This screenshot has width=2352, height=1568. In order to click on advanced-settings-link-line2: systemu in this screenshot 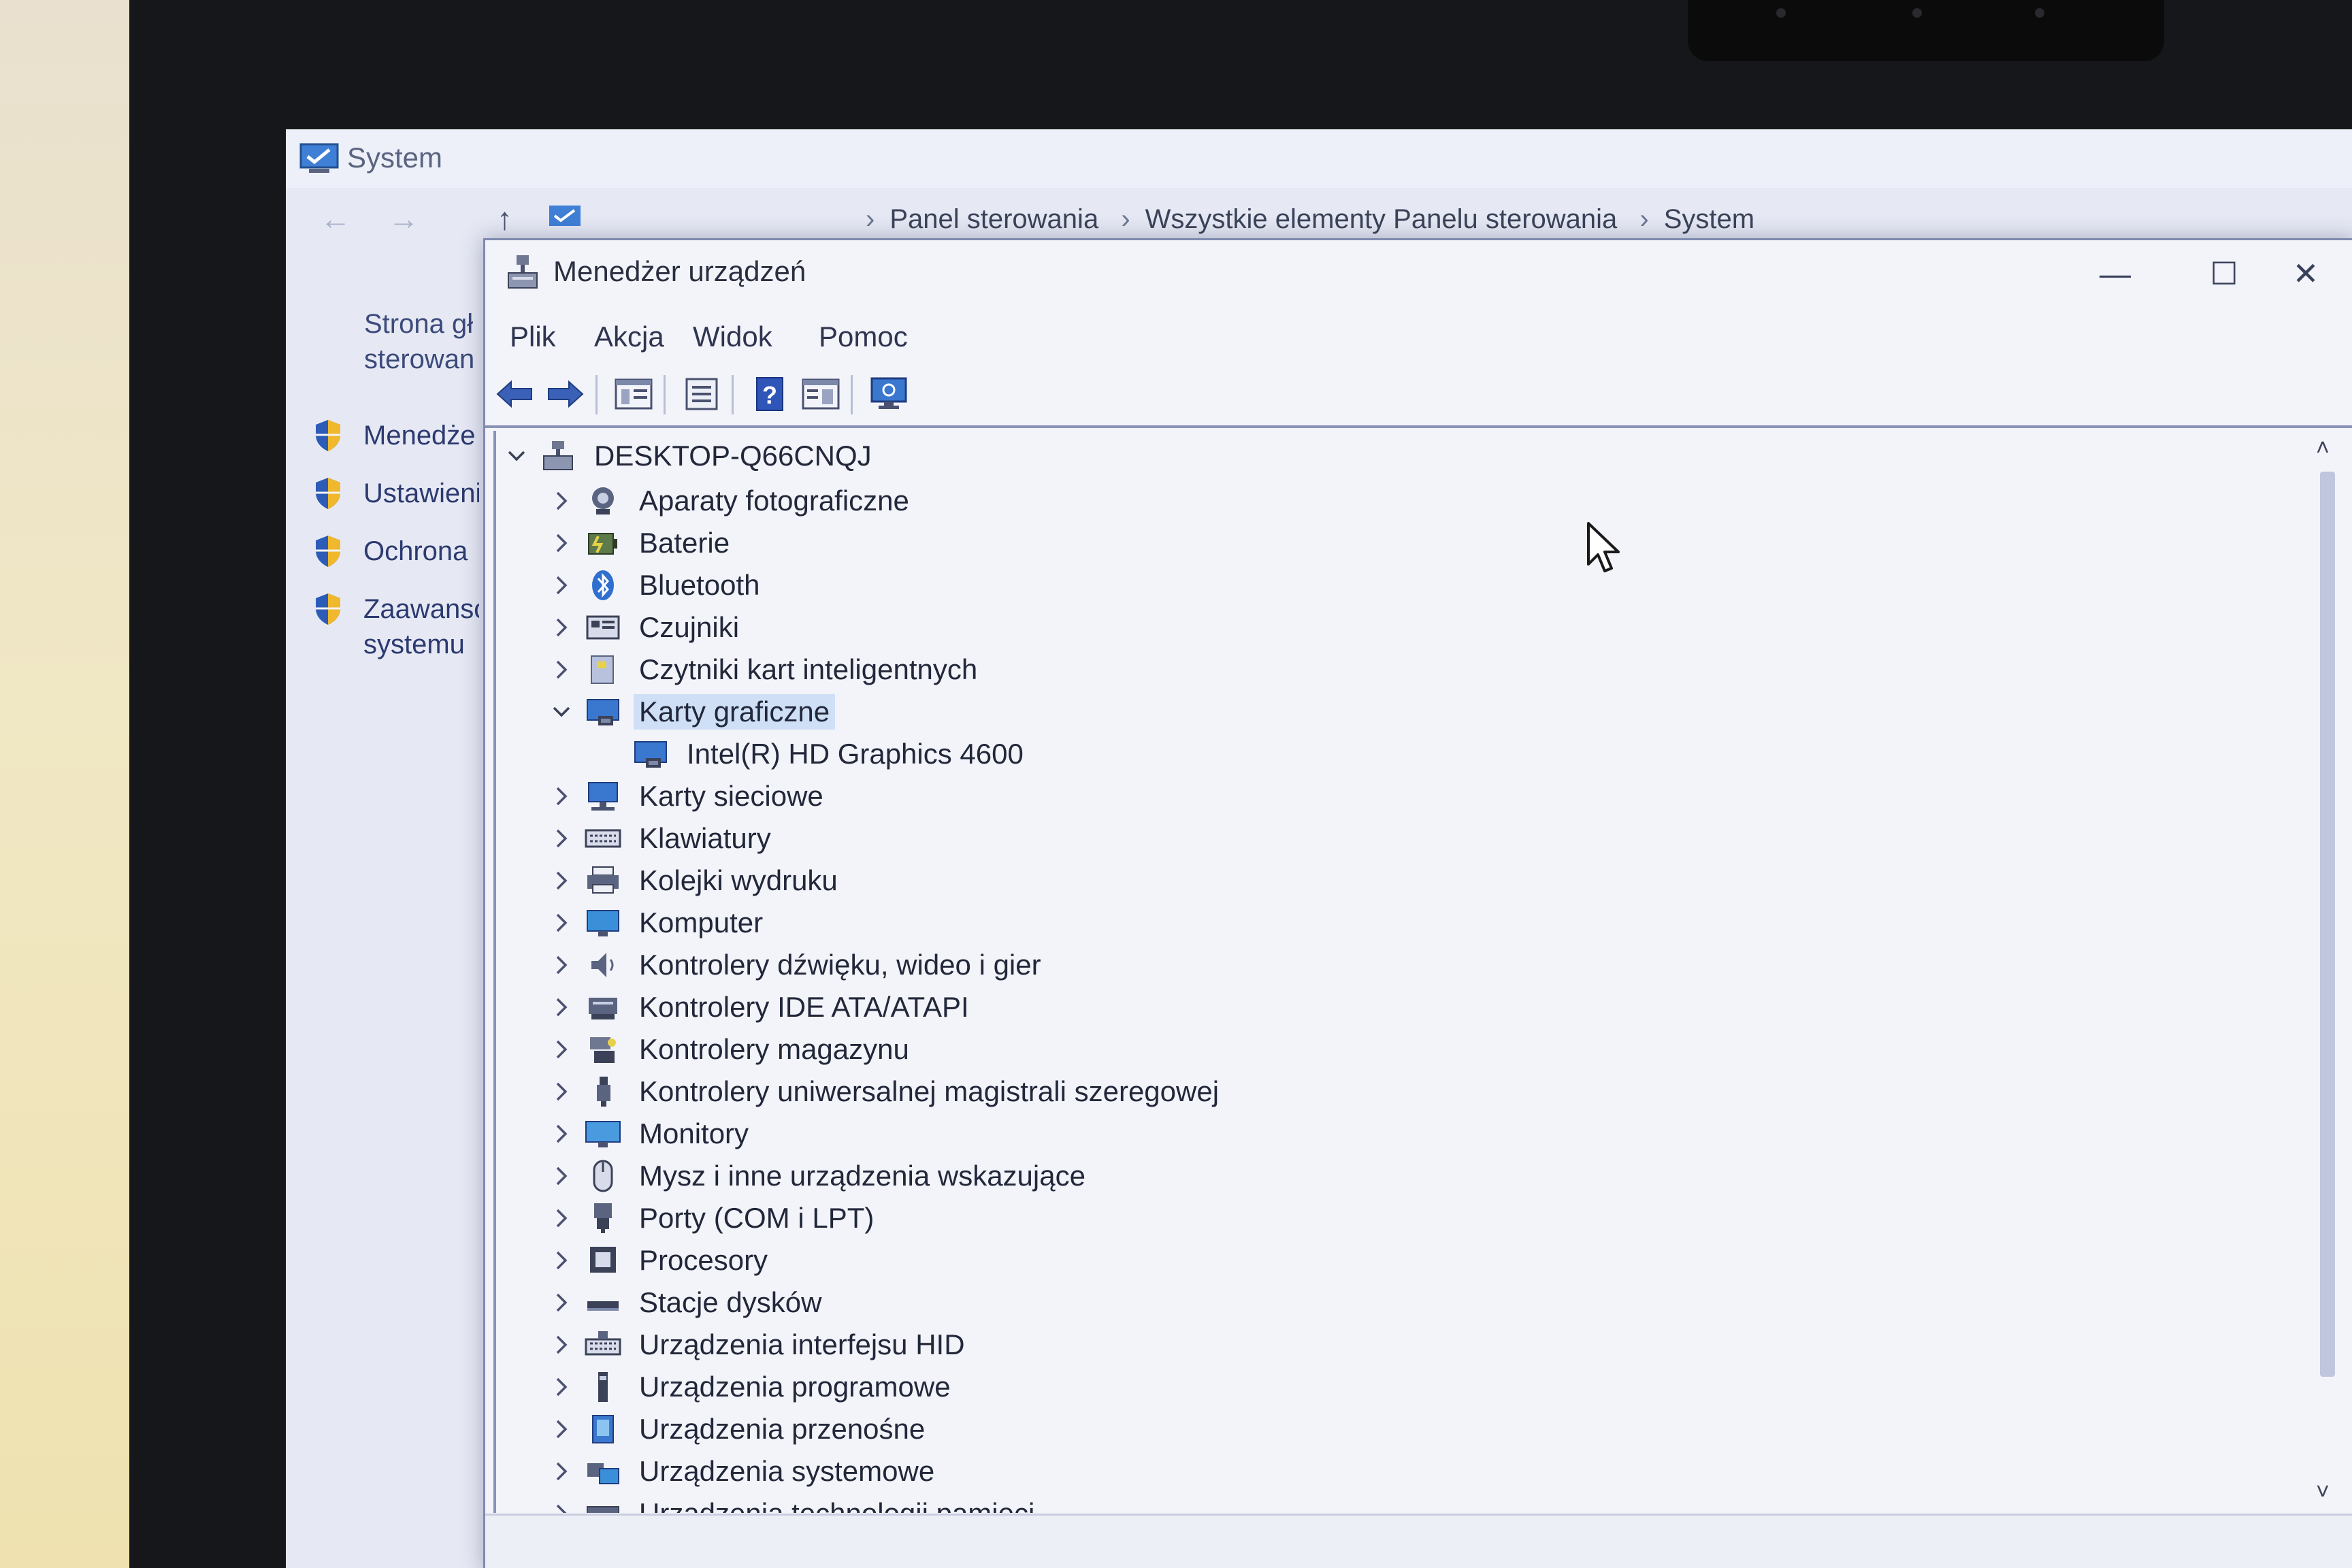, I will do `click(414, 650)`.